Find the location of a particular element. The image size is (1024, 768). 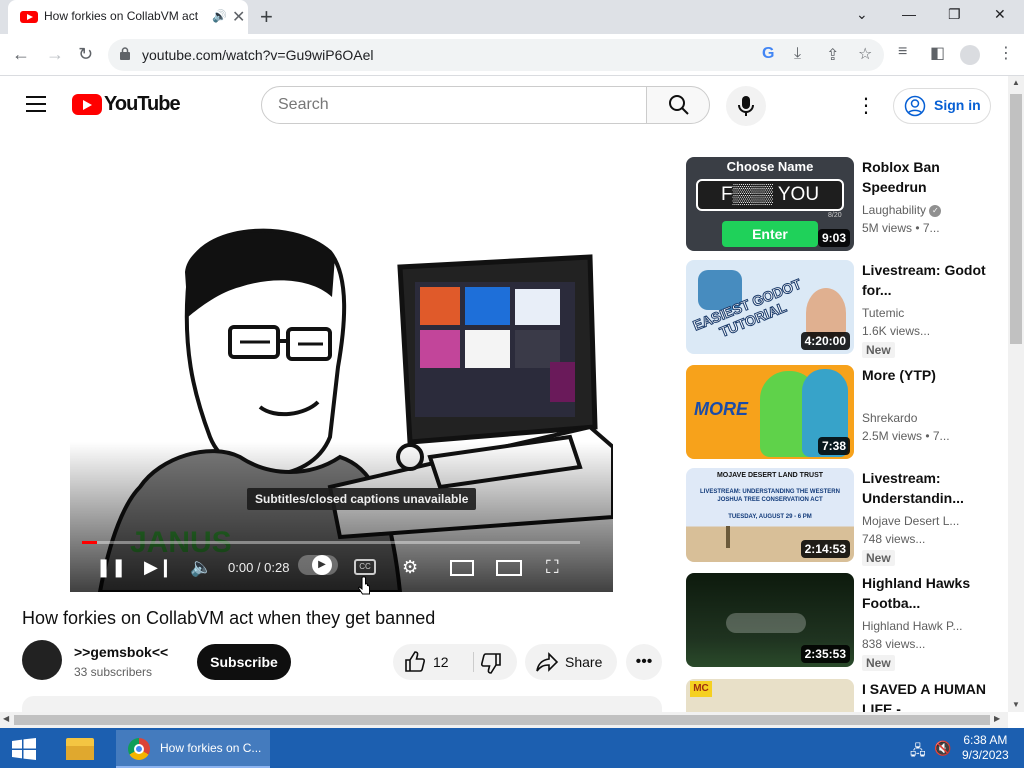

like-button is located at coordinates (415, 662).